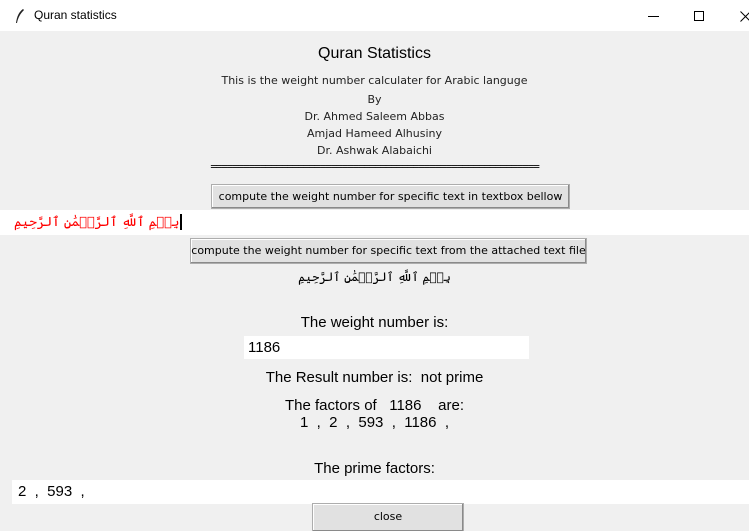 This screenshot has width=749, height=531. Describe the element at coordinates (20, 16) in the screenshot. I see `feather-icon` at that location.